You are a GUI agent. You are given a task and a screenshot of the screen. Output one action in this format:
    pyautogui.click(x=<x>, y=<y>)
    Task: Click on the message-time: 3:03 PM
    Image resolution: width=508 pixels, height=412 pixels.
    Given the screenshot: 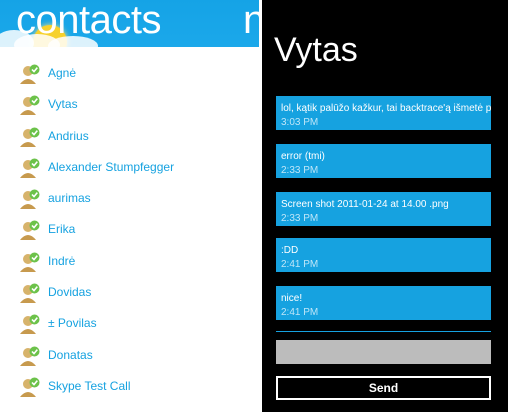 What is the action you would take?
    pyautogui.click(x=300, y=122)
    